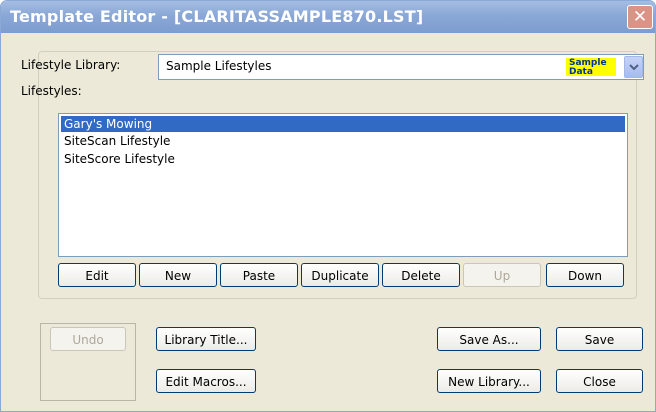 This screenshot has height=412, width=656. I want to click on lifestyle-library-value: Sample Lifestyles, so click(219, 66).